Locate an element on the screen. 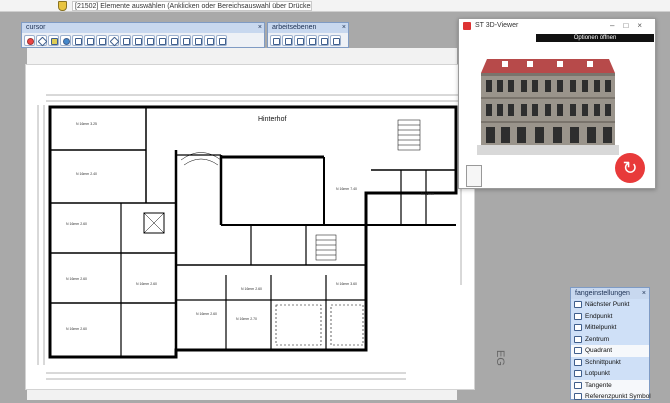  arbeitsebenen-toolbar-icons is located at coordinates (308, 40).